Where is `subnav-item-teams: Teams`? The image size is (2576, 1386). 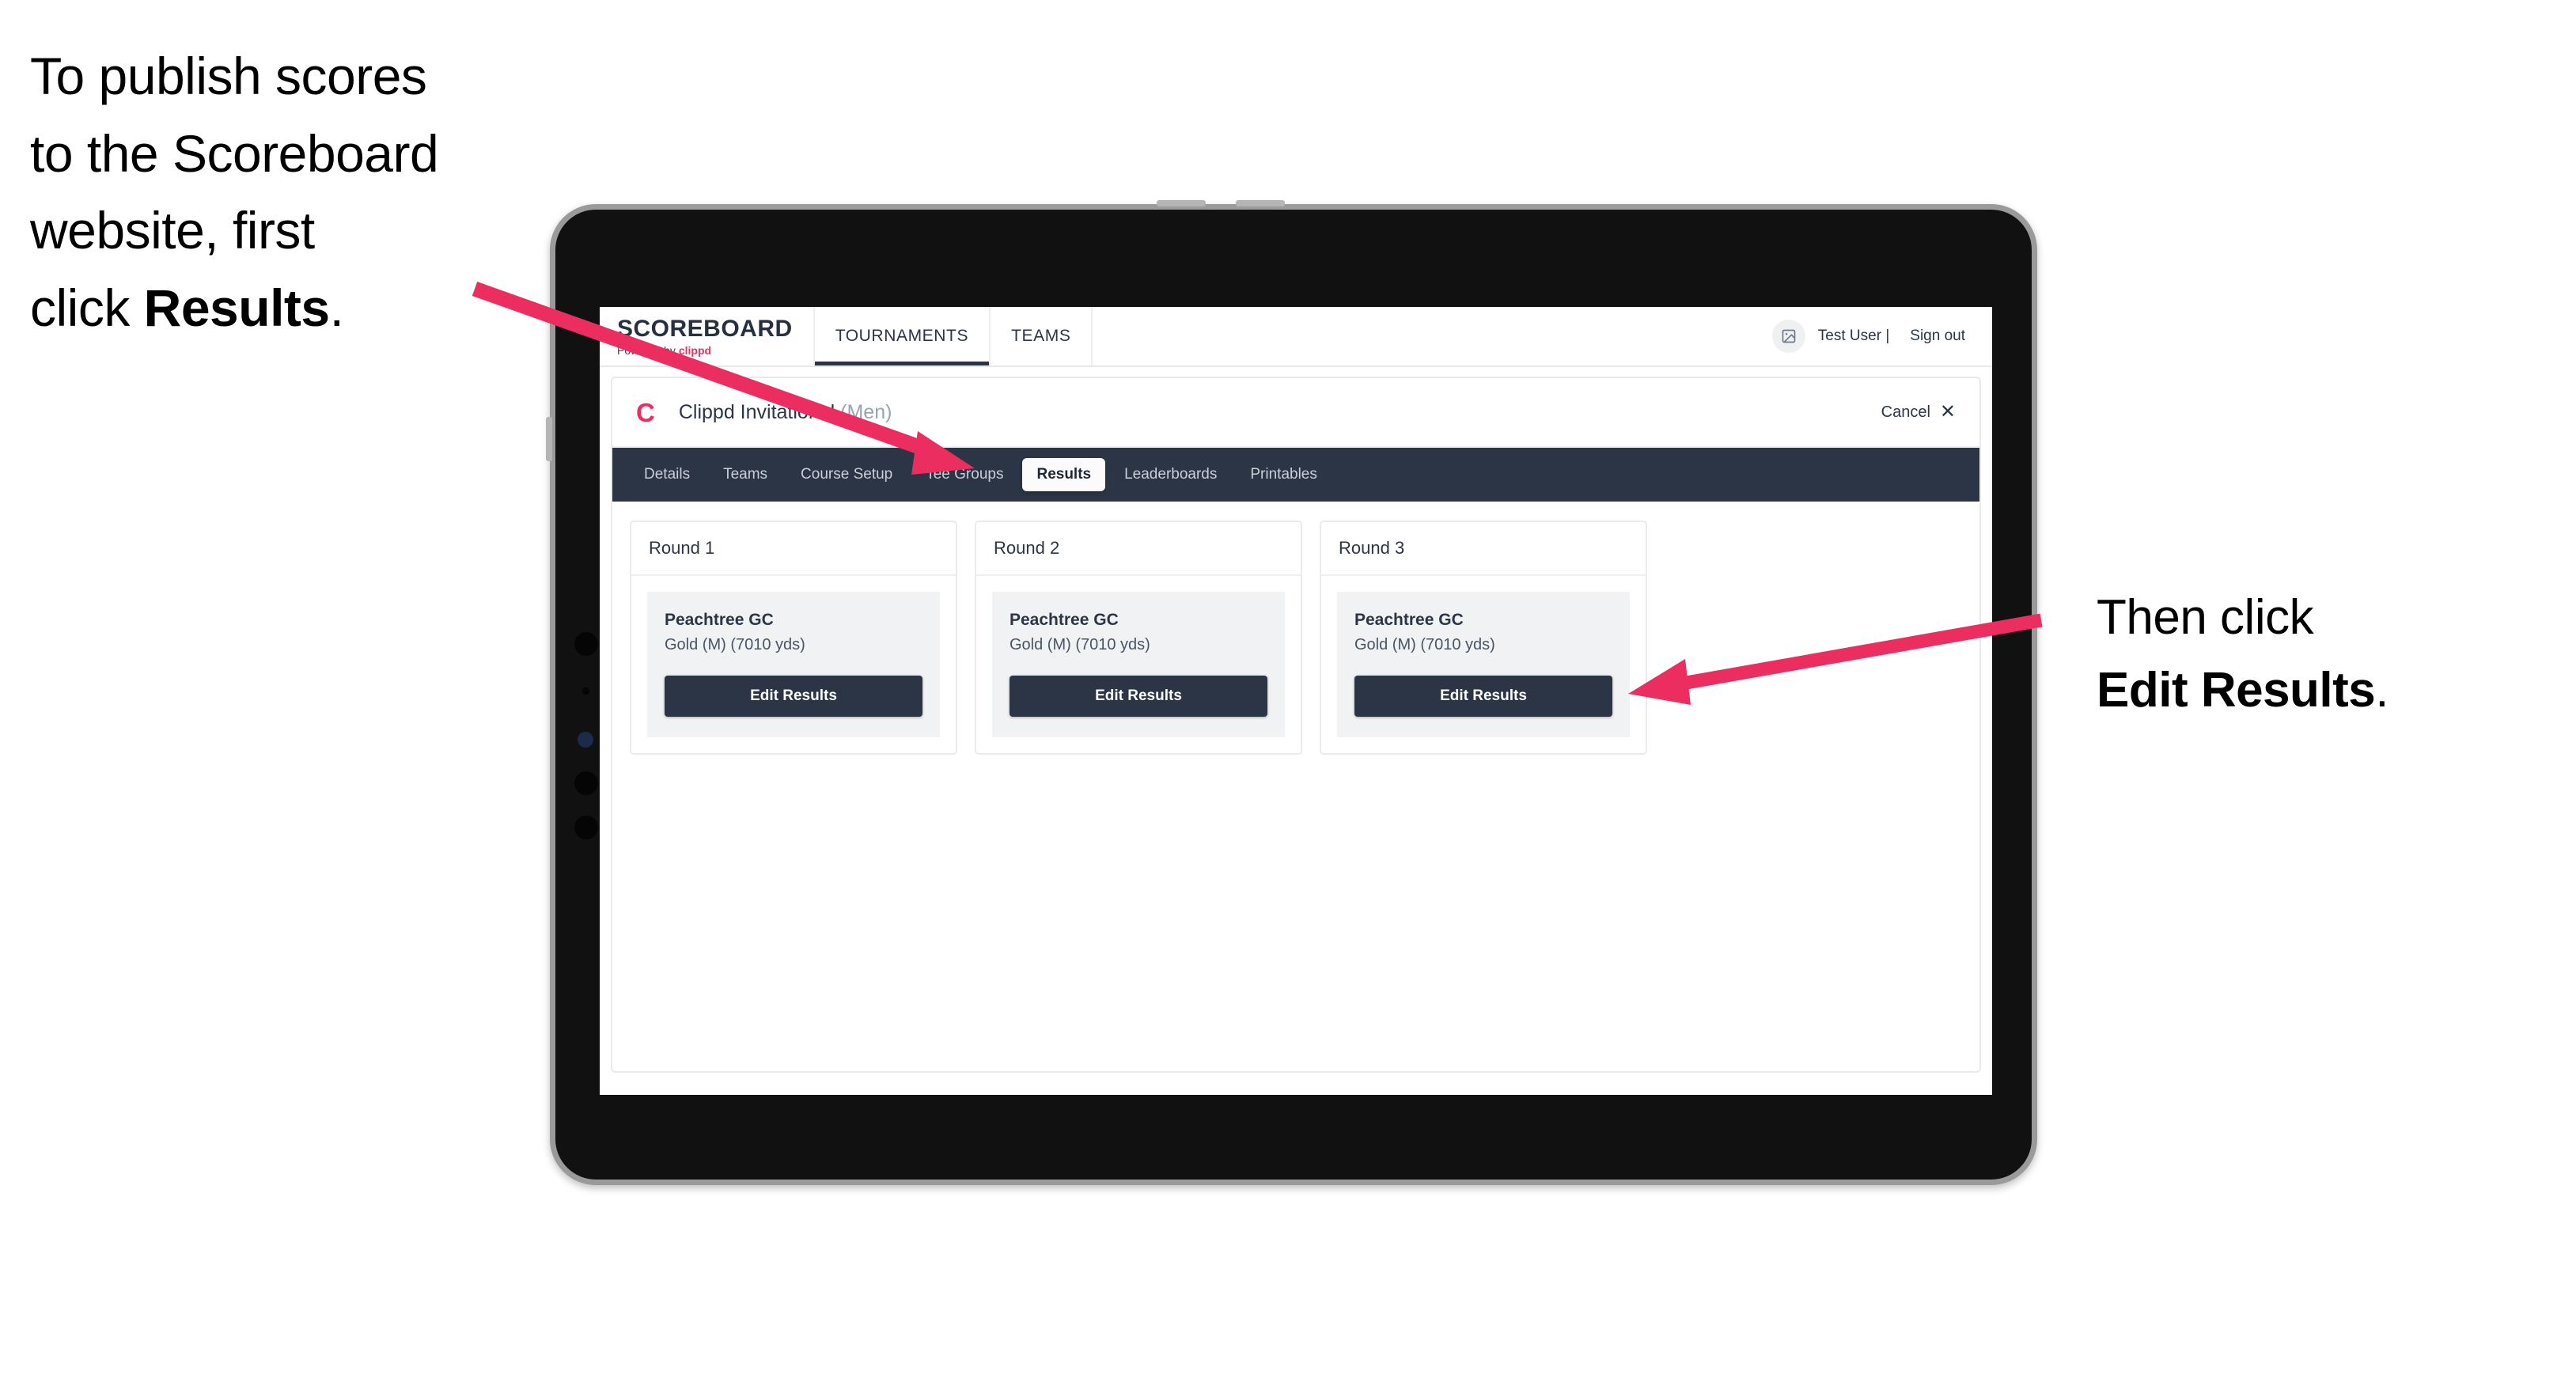 subnav-item-teams: Teams is located at coordinates (745, 475).